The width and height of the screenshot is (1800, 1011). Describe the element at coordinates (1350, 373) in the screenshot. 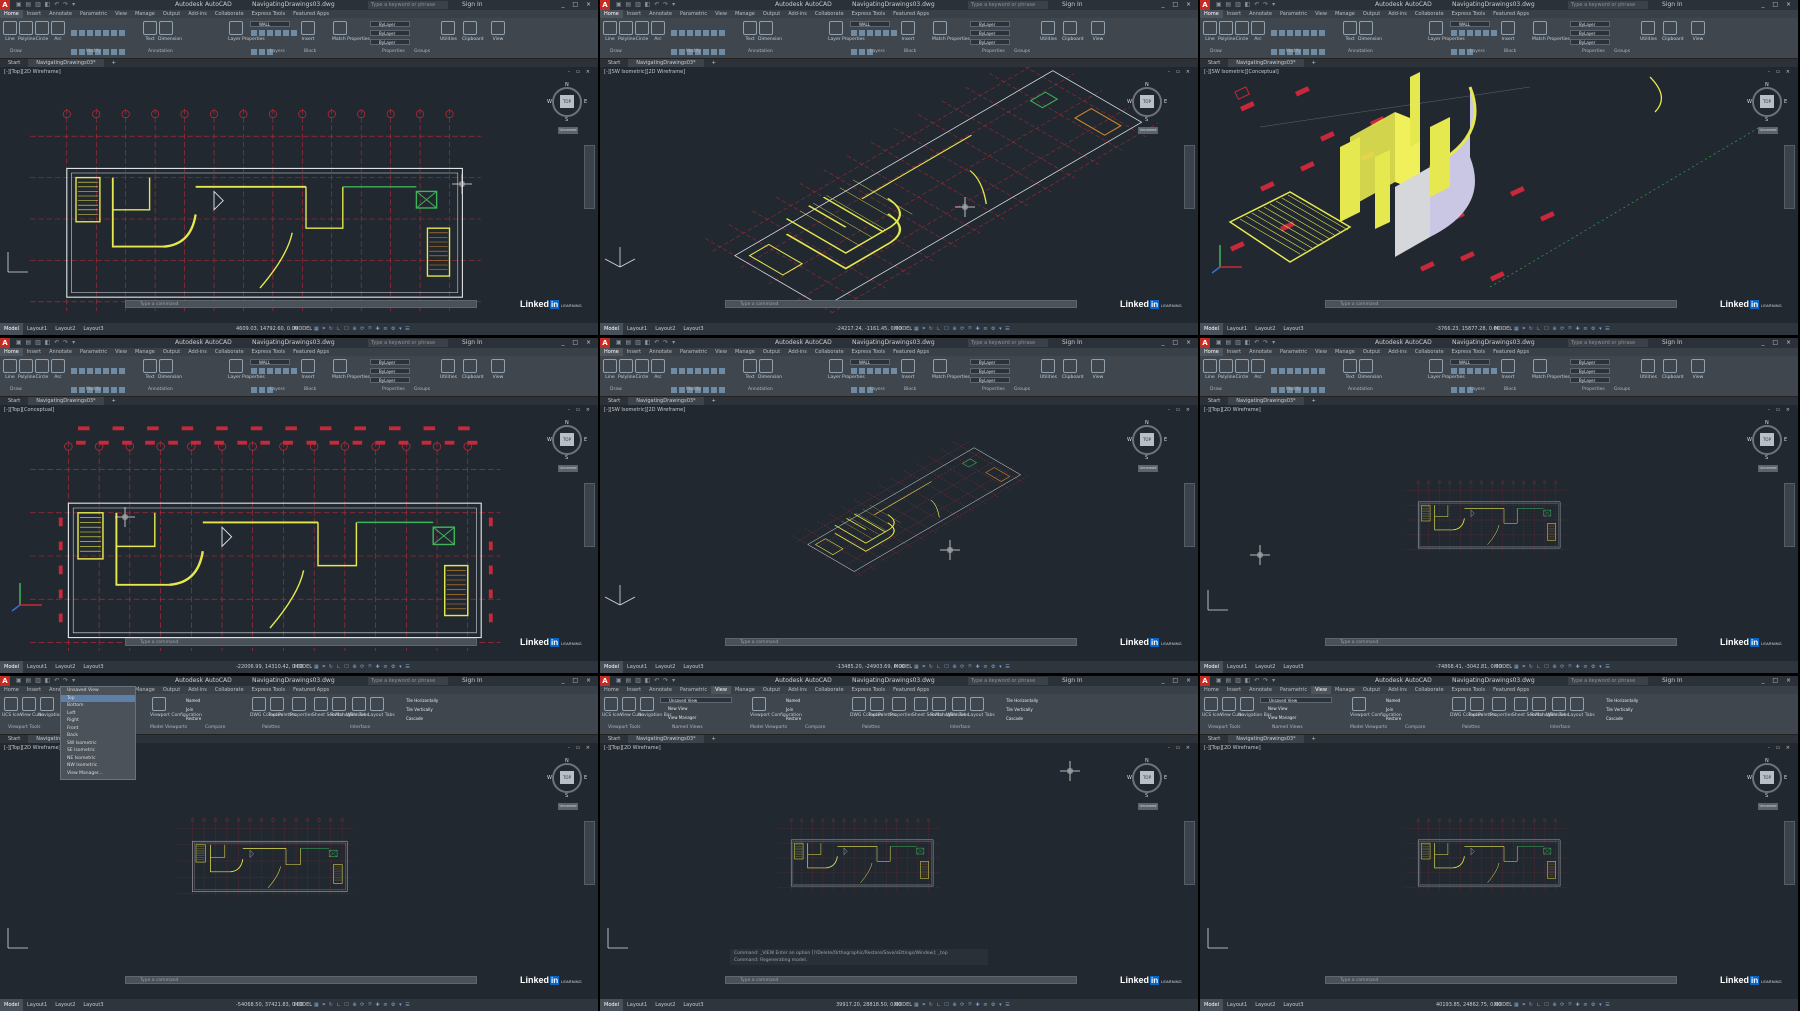

I see `ribbon-tool-button: Text` at that location.